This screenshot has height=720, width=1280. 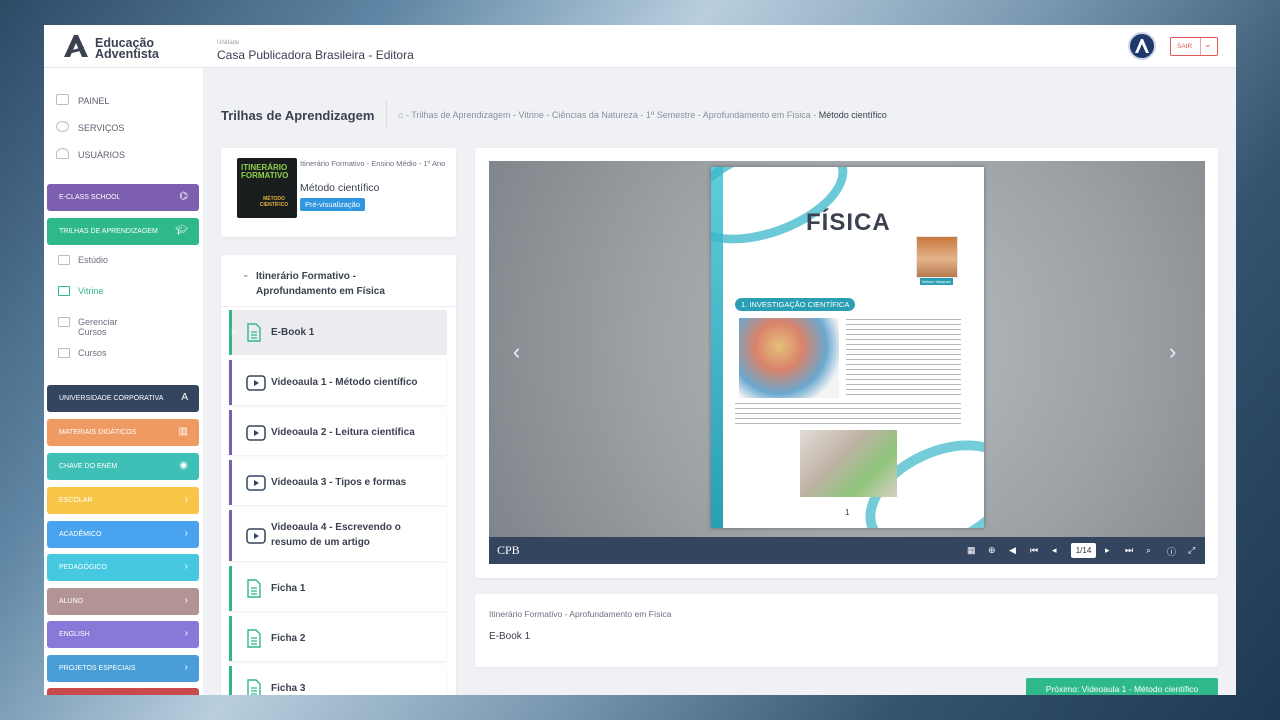 What do you see at coordinates (338, 588) in the screenshot?
I see `lesson-item-ficha-1: Ficha 1` at bounding box center [338, 588].